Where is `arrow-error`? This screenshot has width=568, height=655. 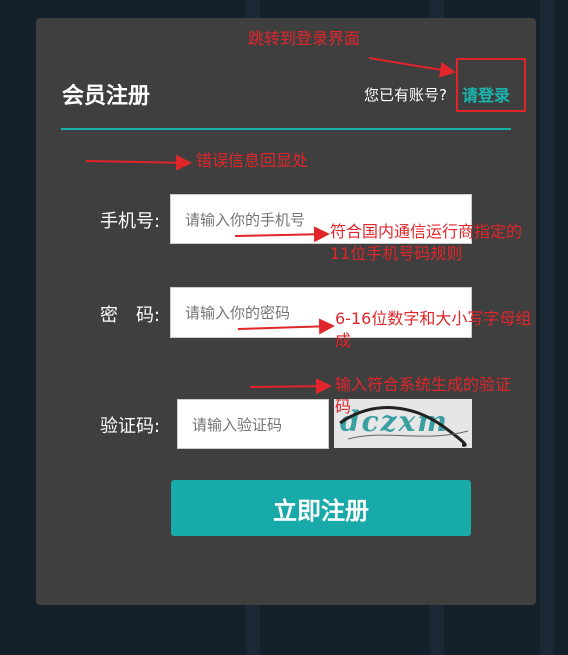
arrow-error is located at coordinates (138, 162).